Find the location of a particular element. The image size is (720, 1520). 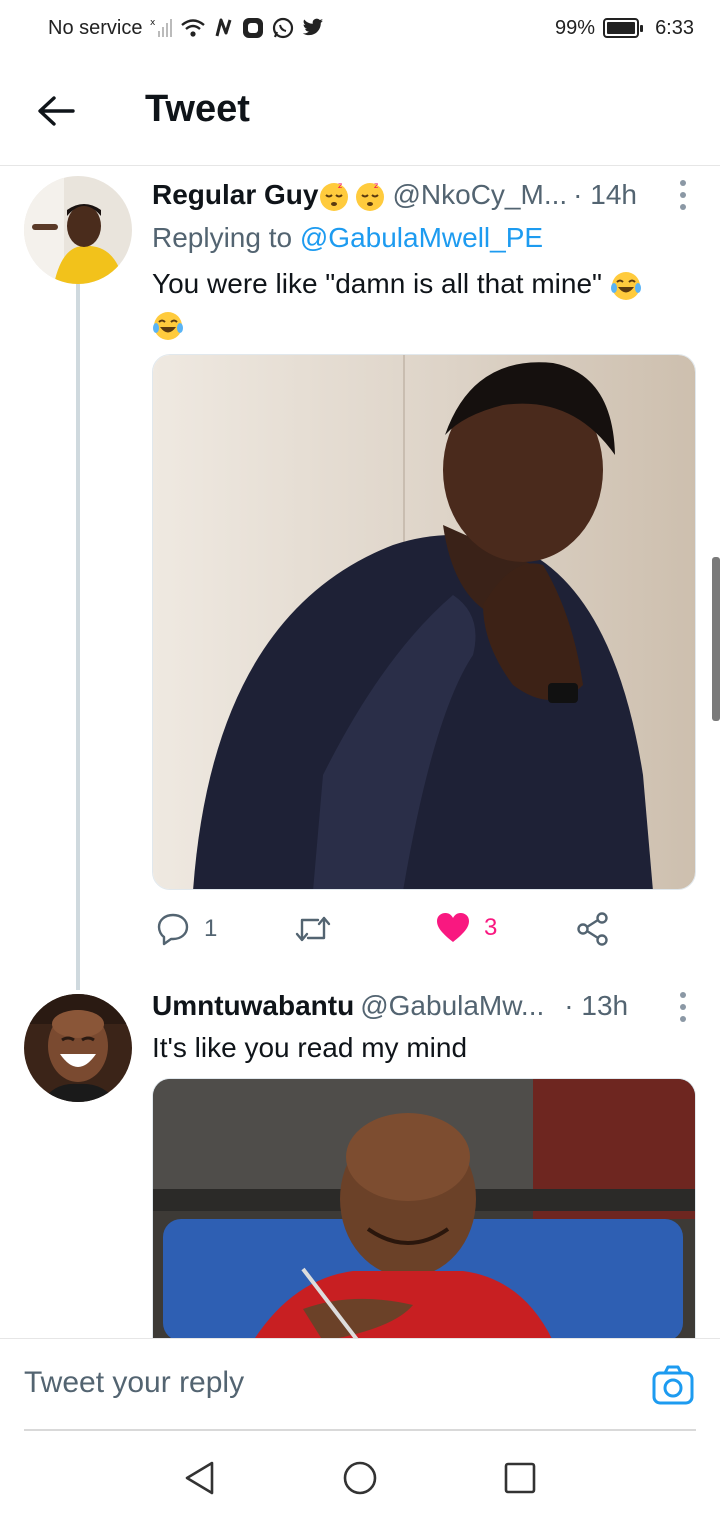

camera-icon is located at coordinates (673, 1385).